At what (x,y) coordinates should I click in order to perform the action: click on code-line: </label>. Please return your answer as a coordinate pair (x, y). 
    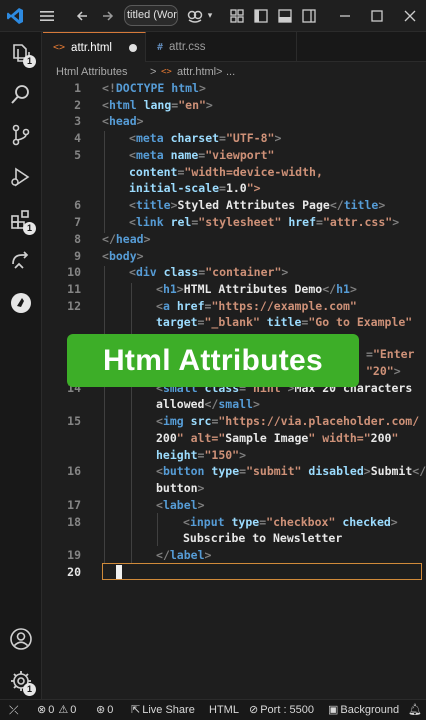
    Looking at the image, I should click on (183, 555).